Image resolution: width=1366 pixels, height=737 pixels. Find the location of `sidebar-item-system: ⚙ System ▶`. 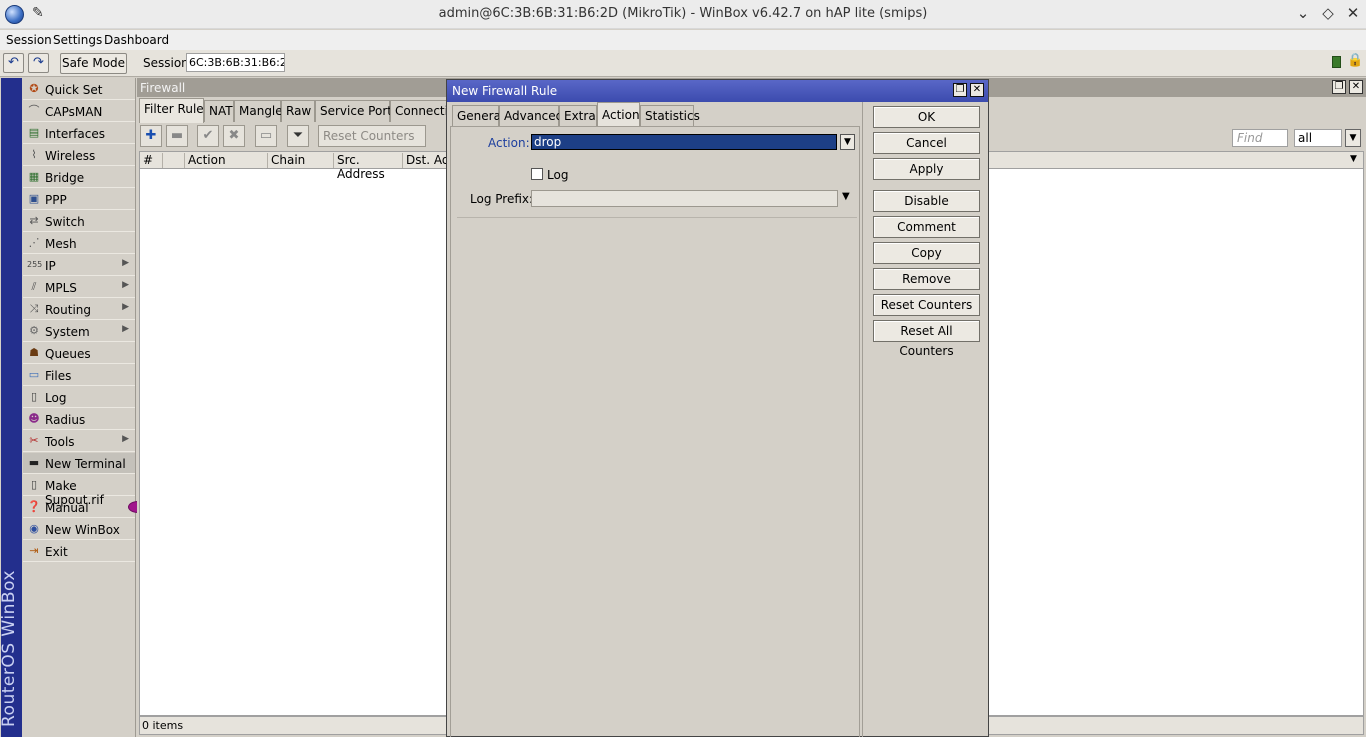

sidebar-item-system: ⚙ System ▶ is located at coordinates (79, 331).